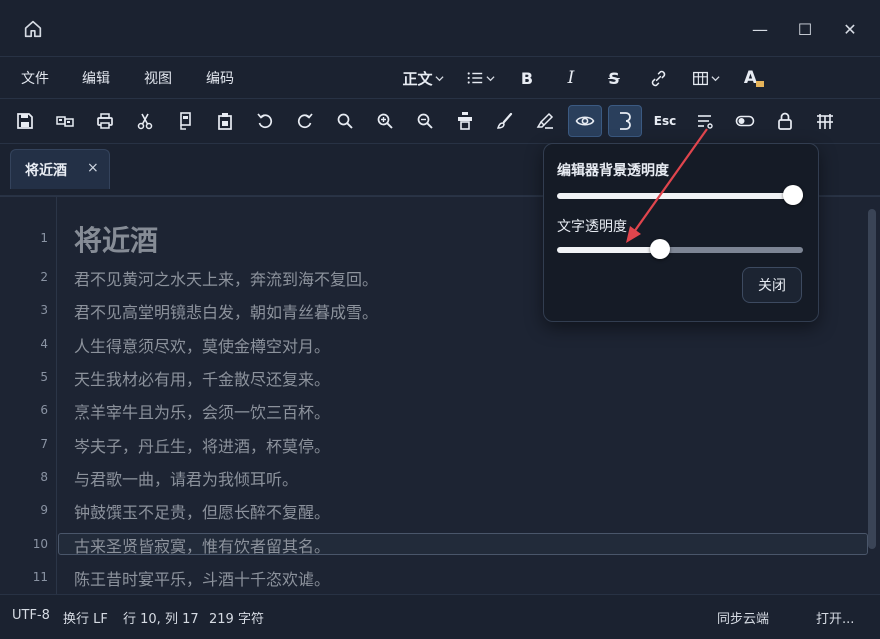 Image resolution: width=880 pixels, height=639 pixels. What do you see at coordinates (700, 78) in the screenshot?
I see `table-icon` at bounding box center [700, 78].